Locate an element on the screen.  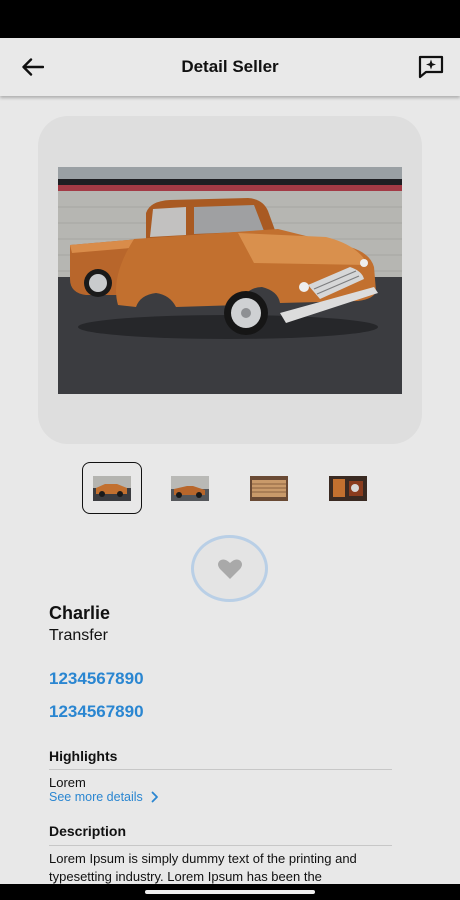
seller-name: Charlie is located at coordinates (80, 613).